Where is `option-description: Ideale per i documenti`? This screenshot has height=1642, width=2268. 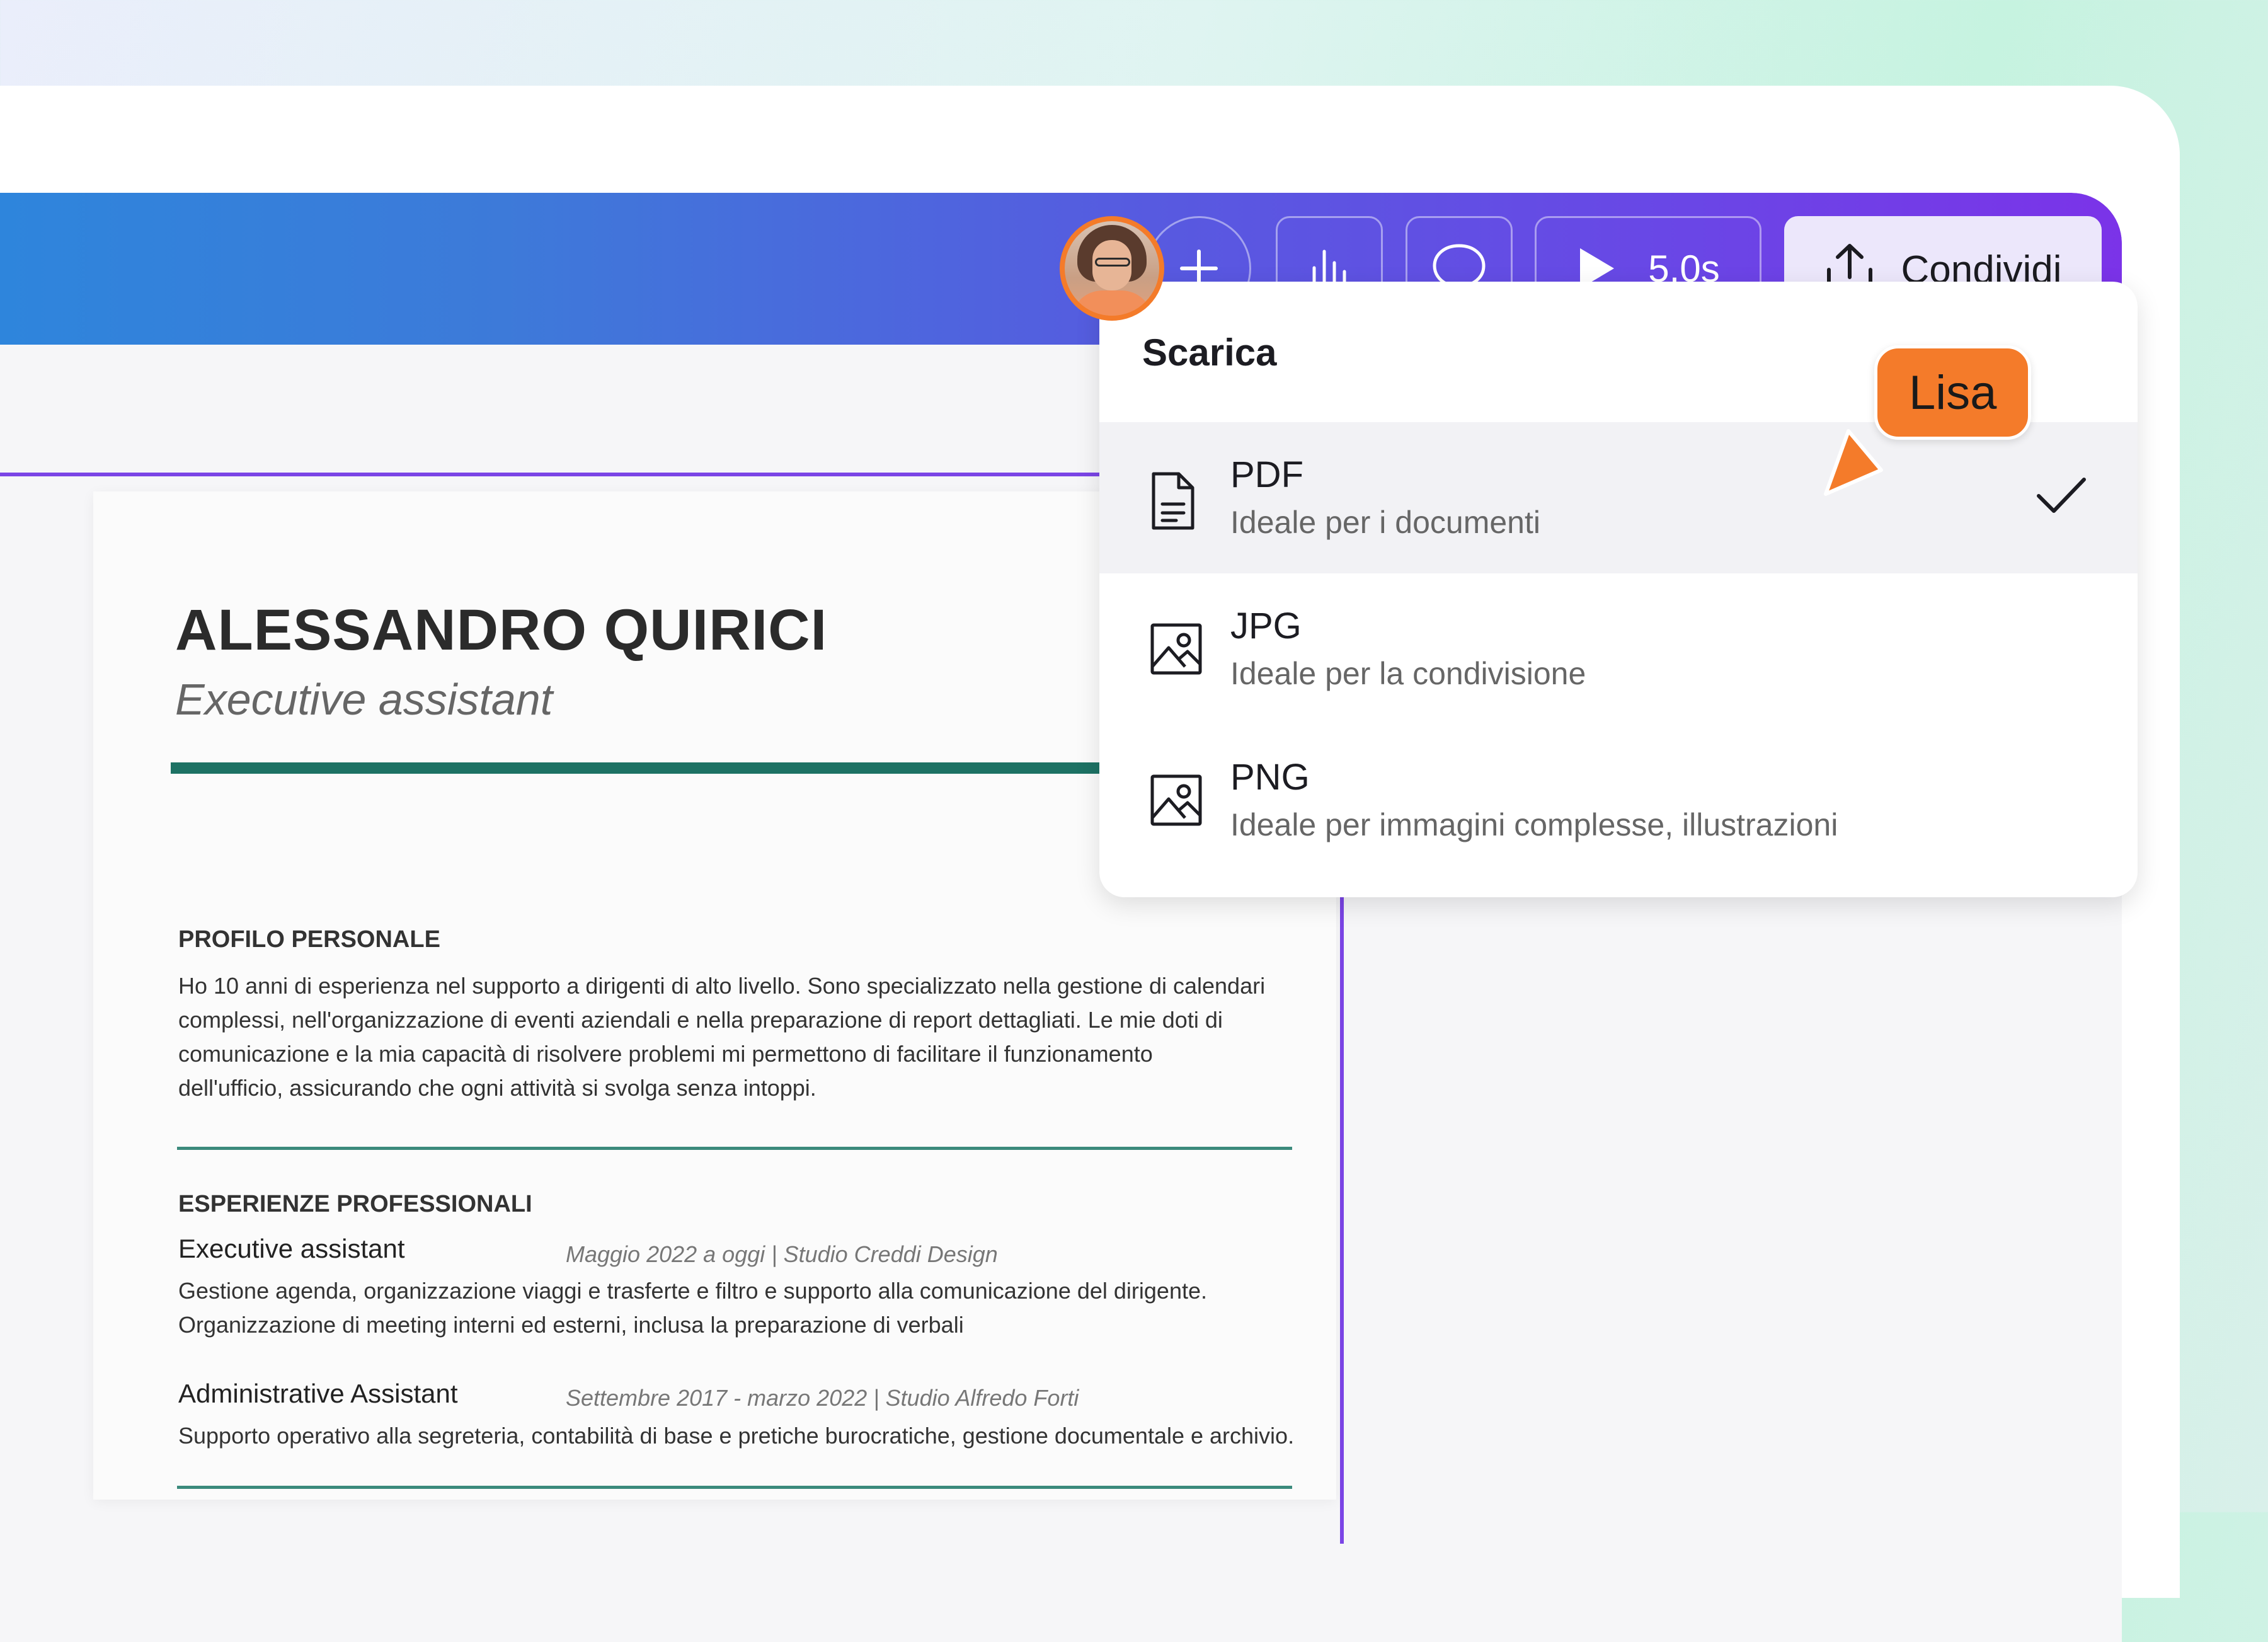 option-description: Ideale per i documenti is located at coordinates (1385, 522).